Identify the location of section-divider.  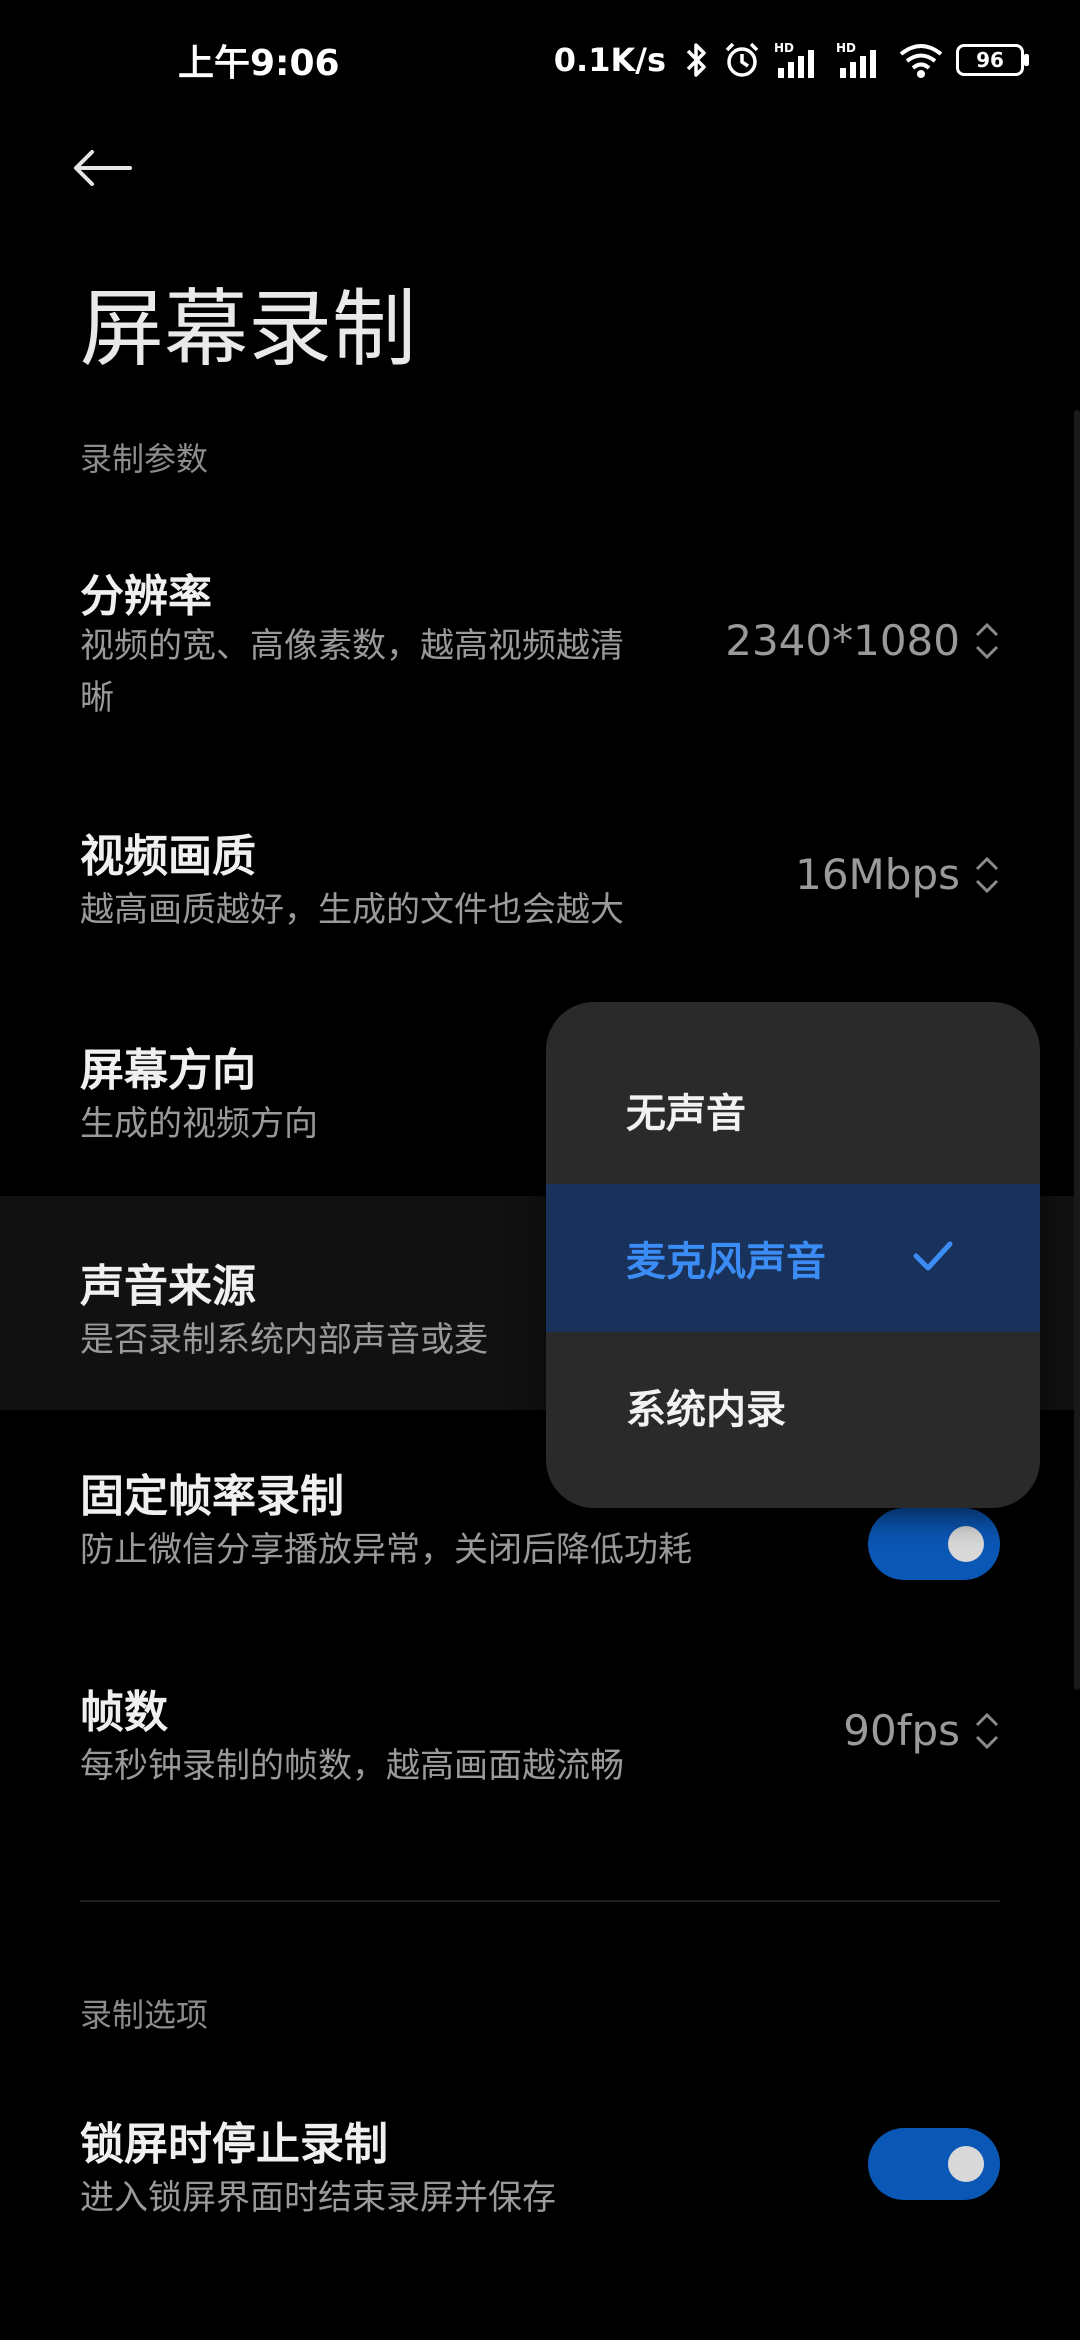
(540, 1901).